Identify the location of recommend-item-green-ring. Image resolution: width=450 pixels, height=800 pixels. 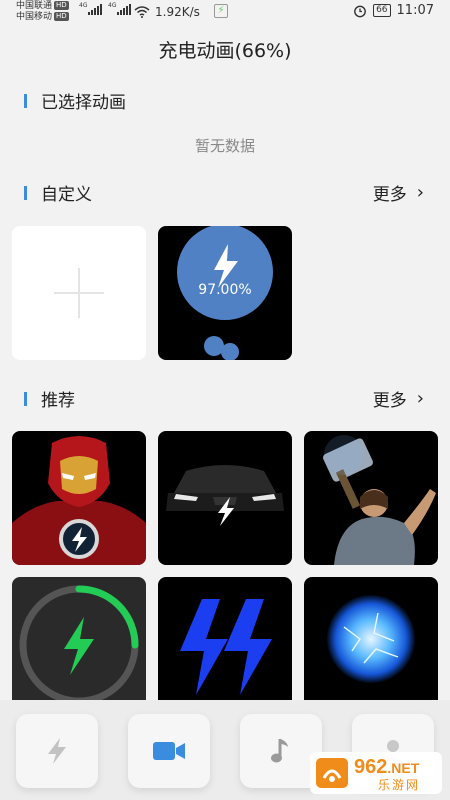
(79, 644).